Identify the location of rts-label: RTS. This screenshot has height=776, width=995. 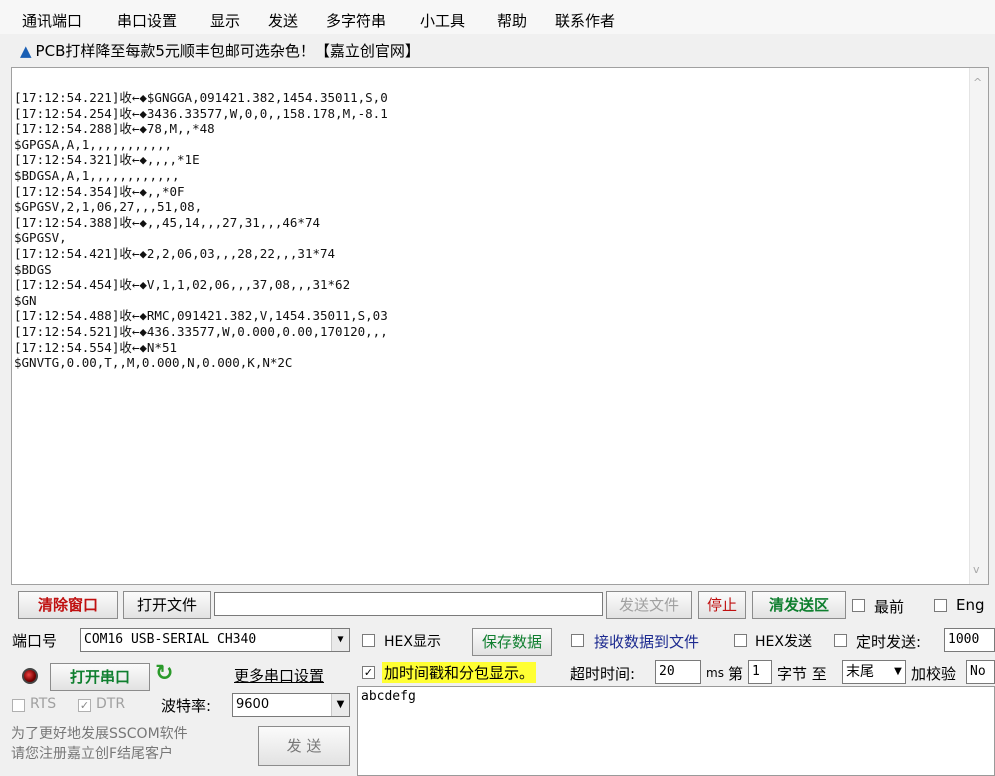
(43, 704).